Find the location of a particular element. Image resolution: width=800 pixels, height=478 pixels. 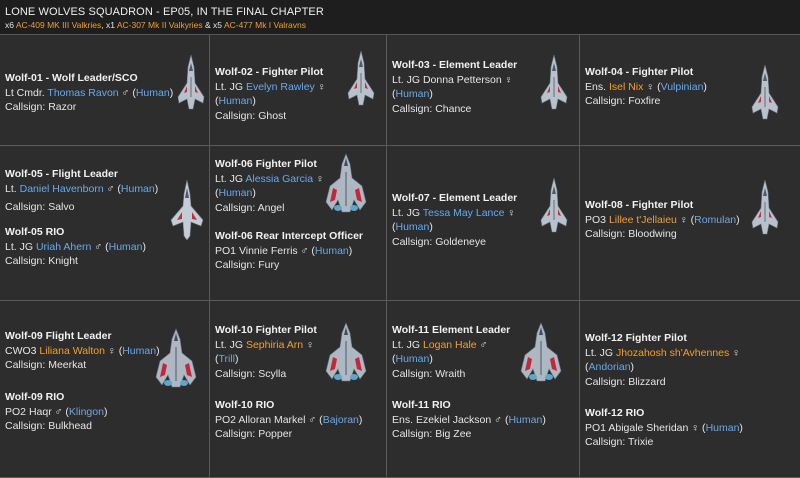

crew-identity-line: Ens. Ezekiel Jackson ♂ (Human) is located at coordinates (469, 419).